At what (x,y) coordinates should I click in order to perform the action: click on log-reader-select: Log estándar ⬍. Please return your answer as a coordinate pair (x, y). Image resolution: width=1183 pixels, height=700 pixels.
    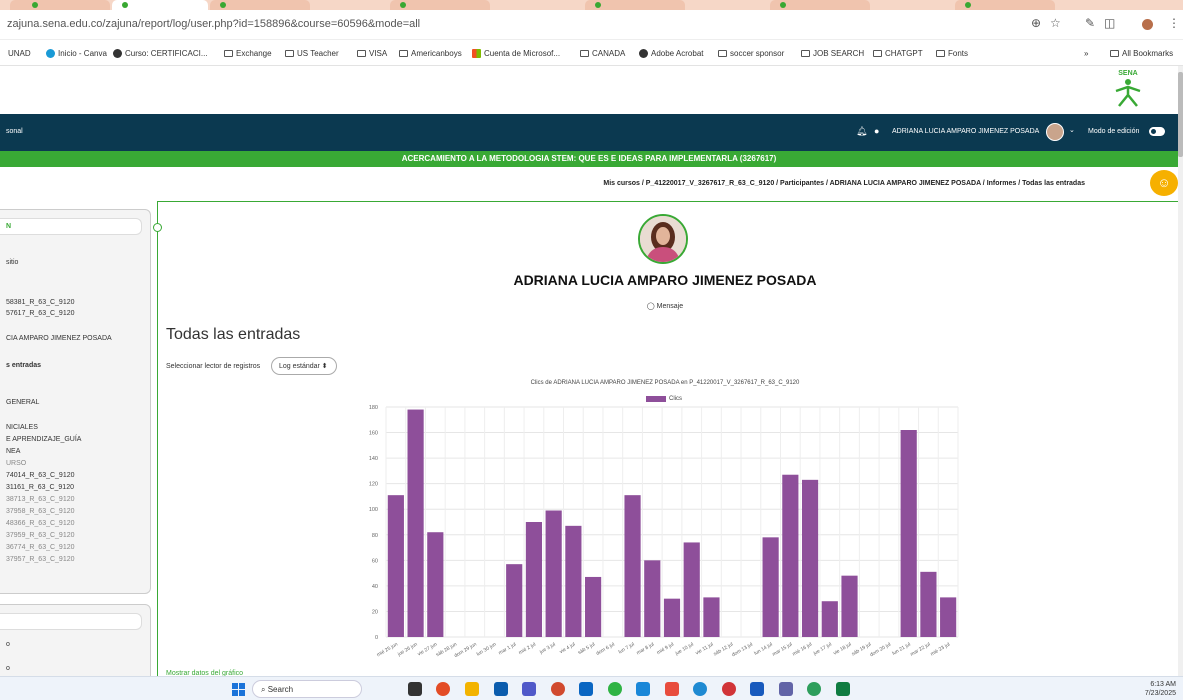
    Looking at the image, I should click on (304, 366).